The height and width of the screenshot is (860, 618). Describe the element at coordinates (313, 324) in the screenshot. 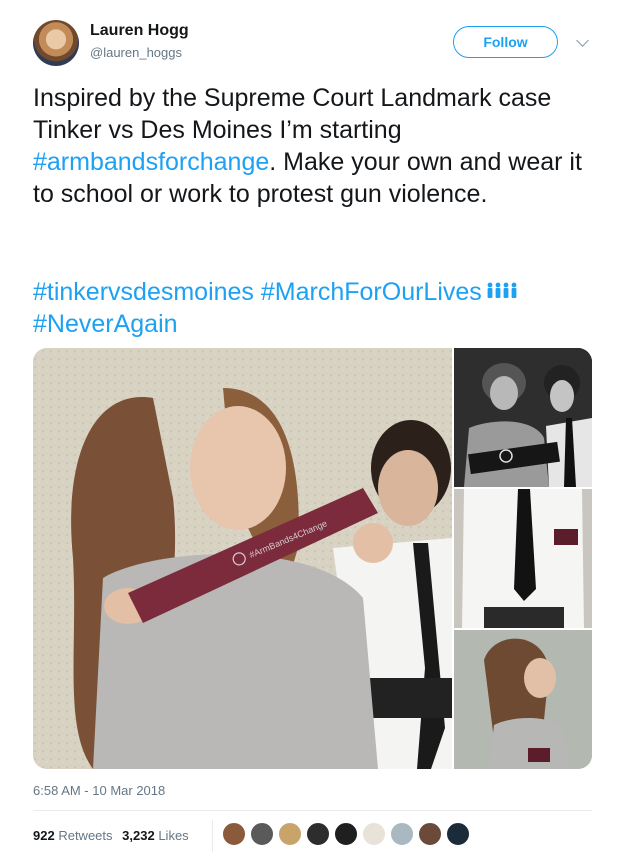

I see `hashtag-line-2: #NeverAgain` at that location.